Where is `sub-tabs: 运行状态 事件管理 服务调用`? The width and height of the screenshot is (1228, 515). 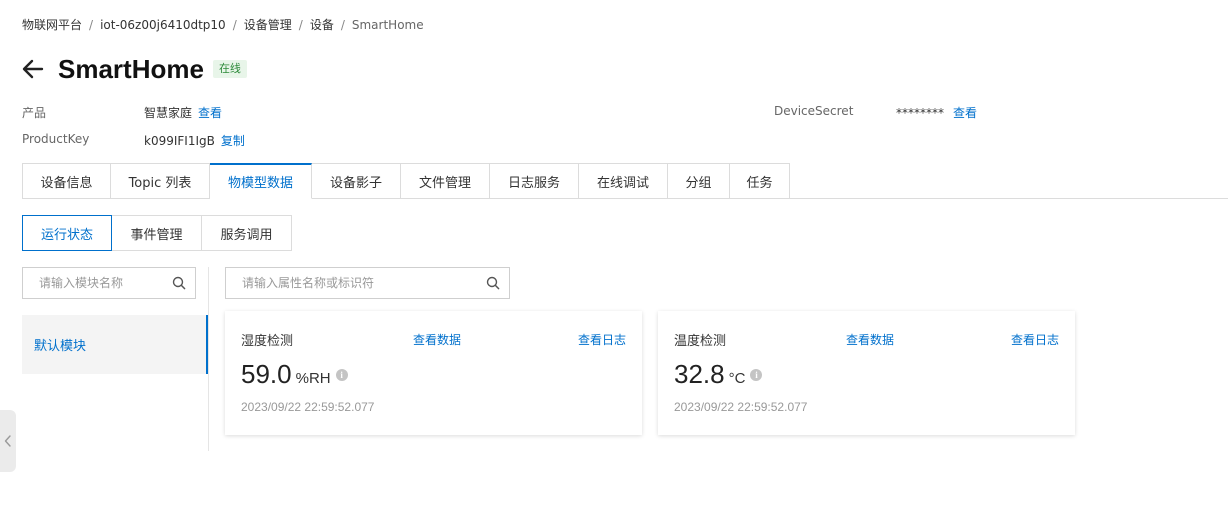 sub-tabs: 运行状态 事件管理 服务调用 is located at coordinates (157, 233).